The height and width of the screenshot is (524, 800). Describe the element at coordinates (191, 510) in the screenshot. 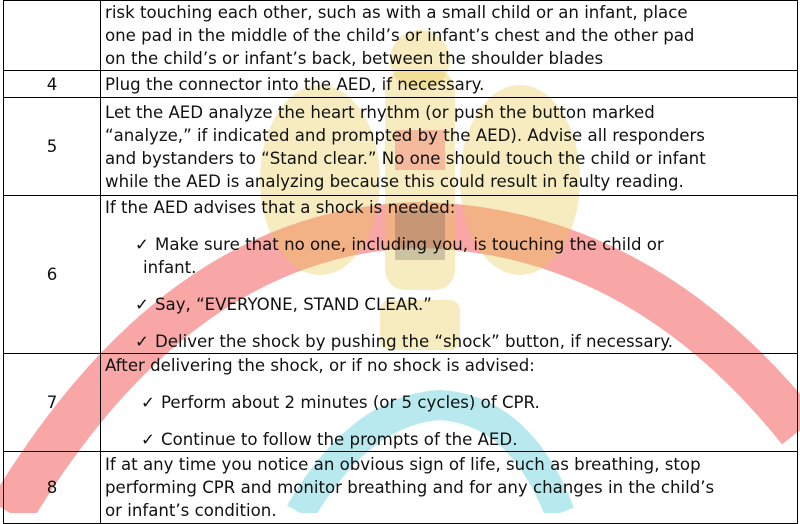

I see `step-text-line: or infant’s condition.` at that location.